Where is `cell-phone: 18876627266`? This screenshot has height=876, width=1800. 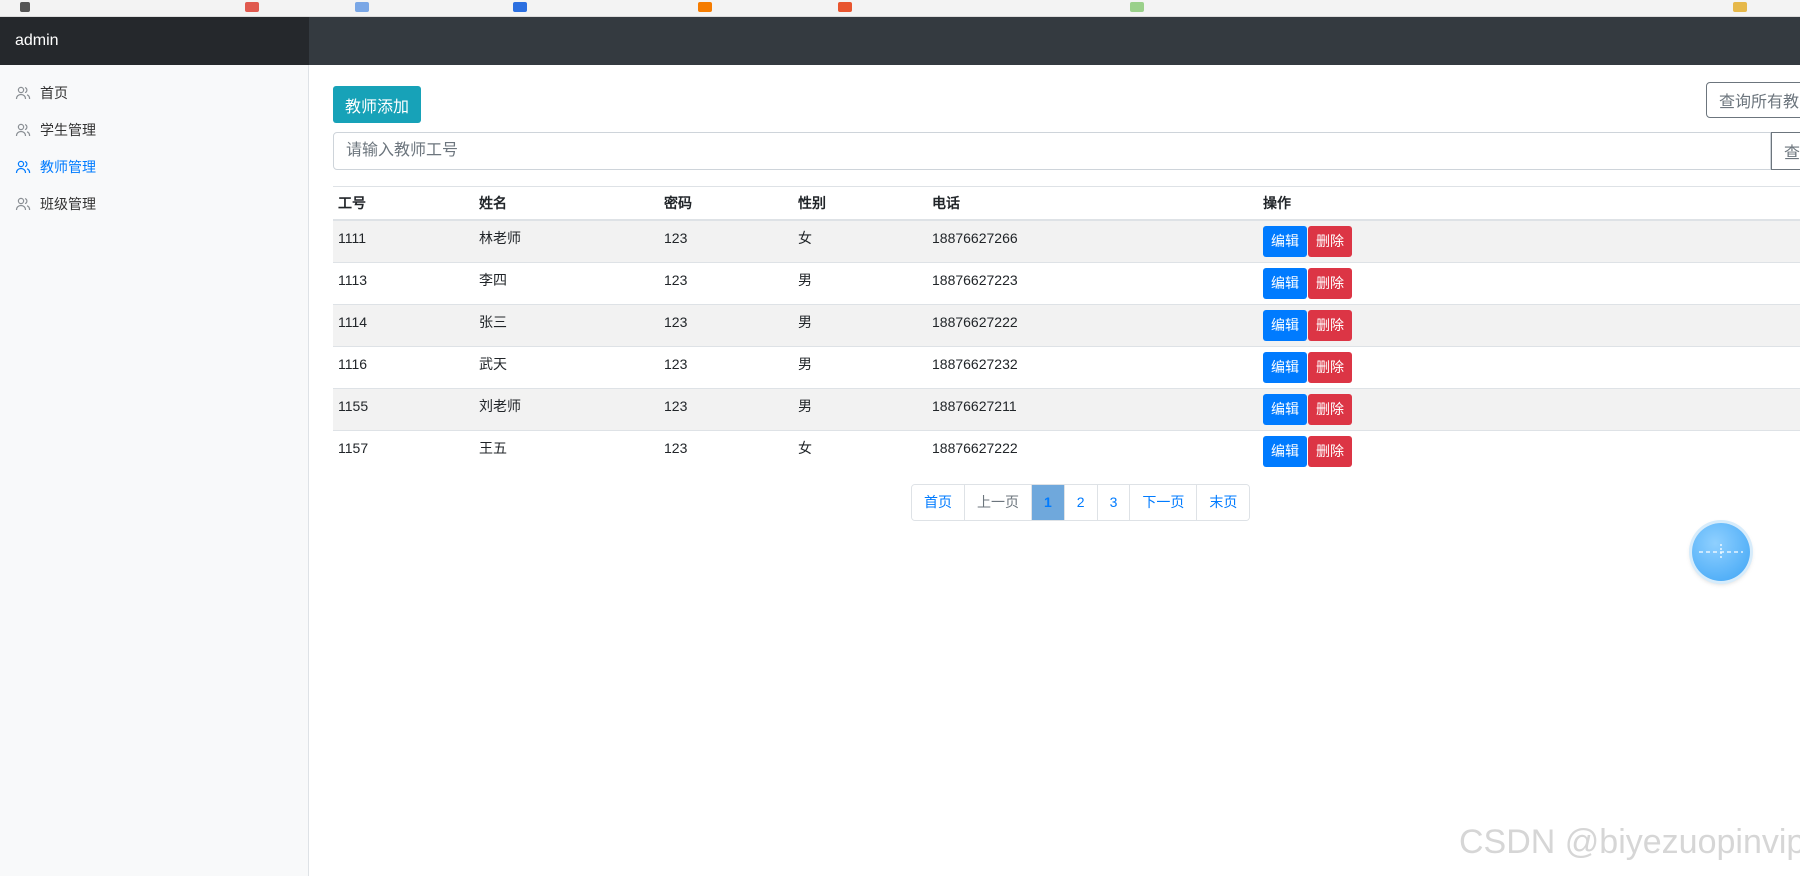 cell-phone: 18876627266 is located at coordinates (1092, 241).